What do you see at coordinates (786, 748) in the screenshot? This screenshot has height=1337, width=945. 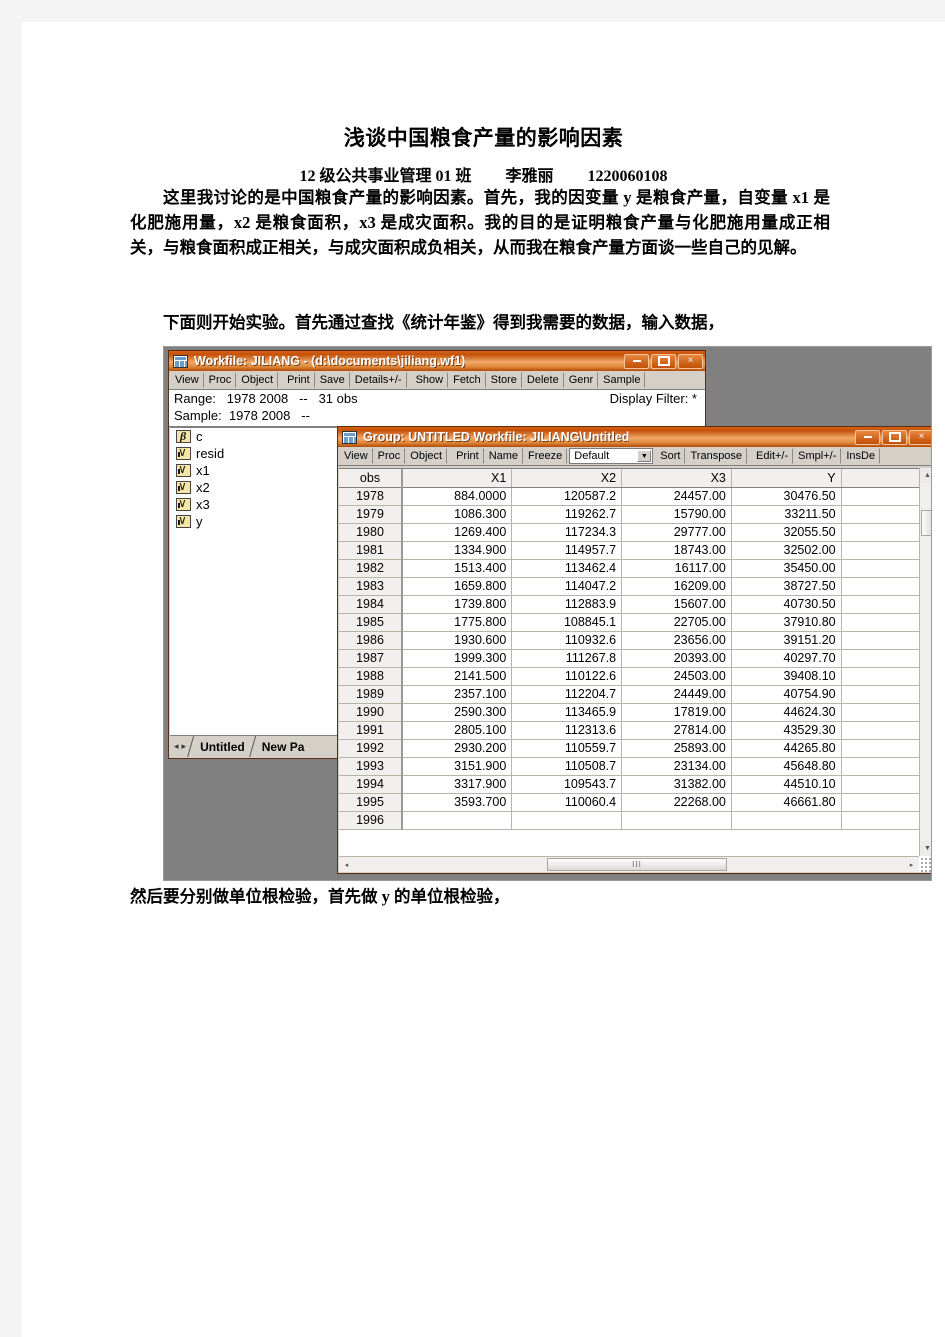 I see `cell-y: 44265.80` at bounding box center [786, 748].